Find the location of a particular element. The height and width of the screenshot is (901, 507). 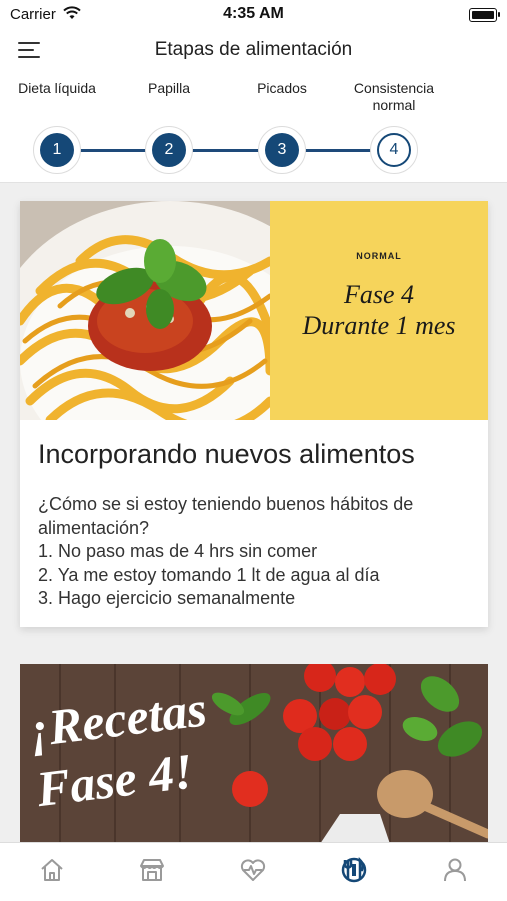

tab-bar is located at coordinates (253, 871).